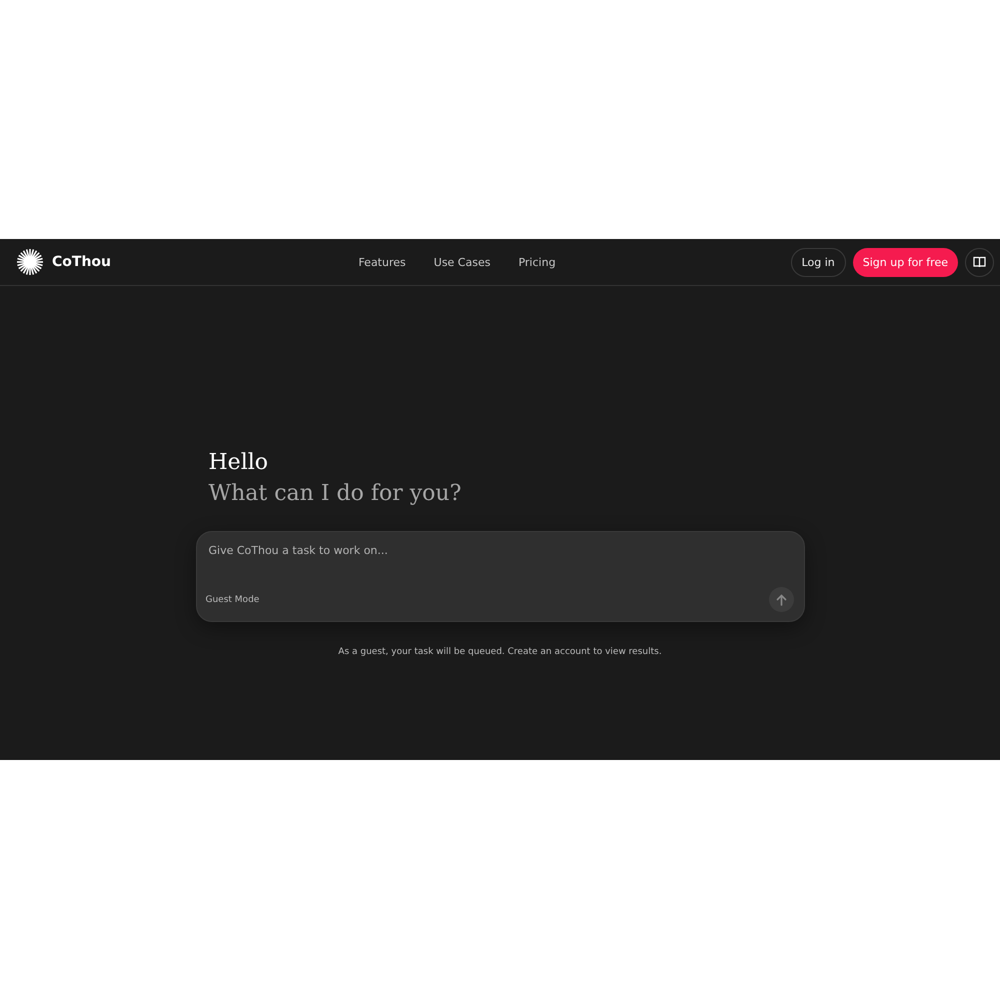  I want to click on nav-link: Pricing, so click(537, 262).